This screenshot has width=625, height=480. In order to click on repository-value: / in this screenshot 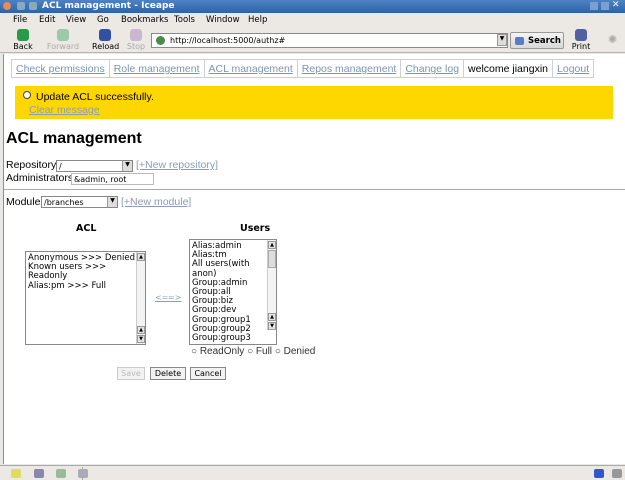, I will do `click(60, 166)`.